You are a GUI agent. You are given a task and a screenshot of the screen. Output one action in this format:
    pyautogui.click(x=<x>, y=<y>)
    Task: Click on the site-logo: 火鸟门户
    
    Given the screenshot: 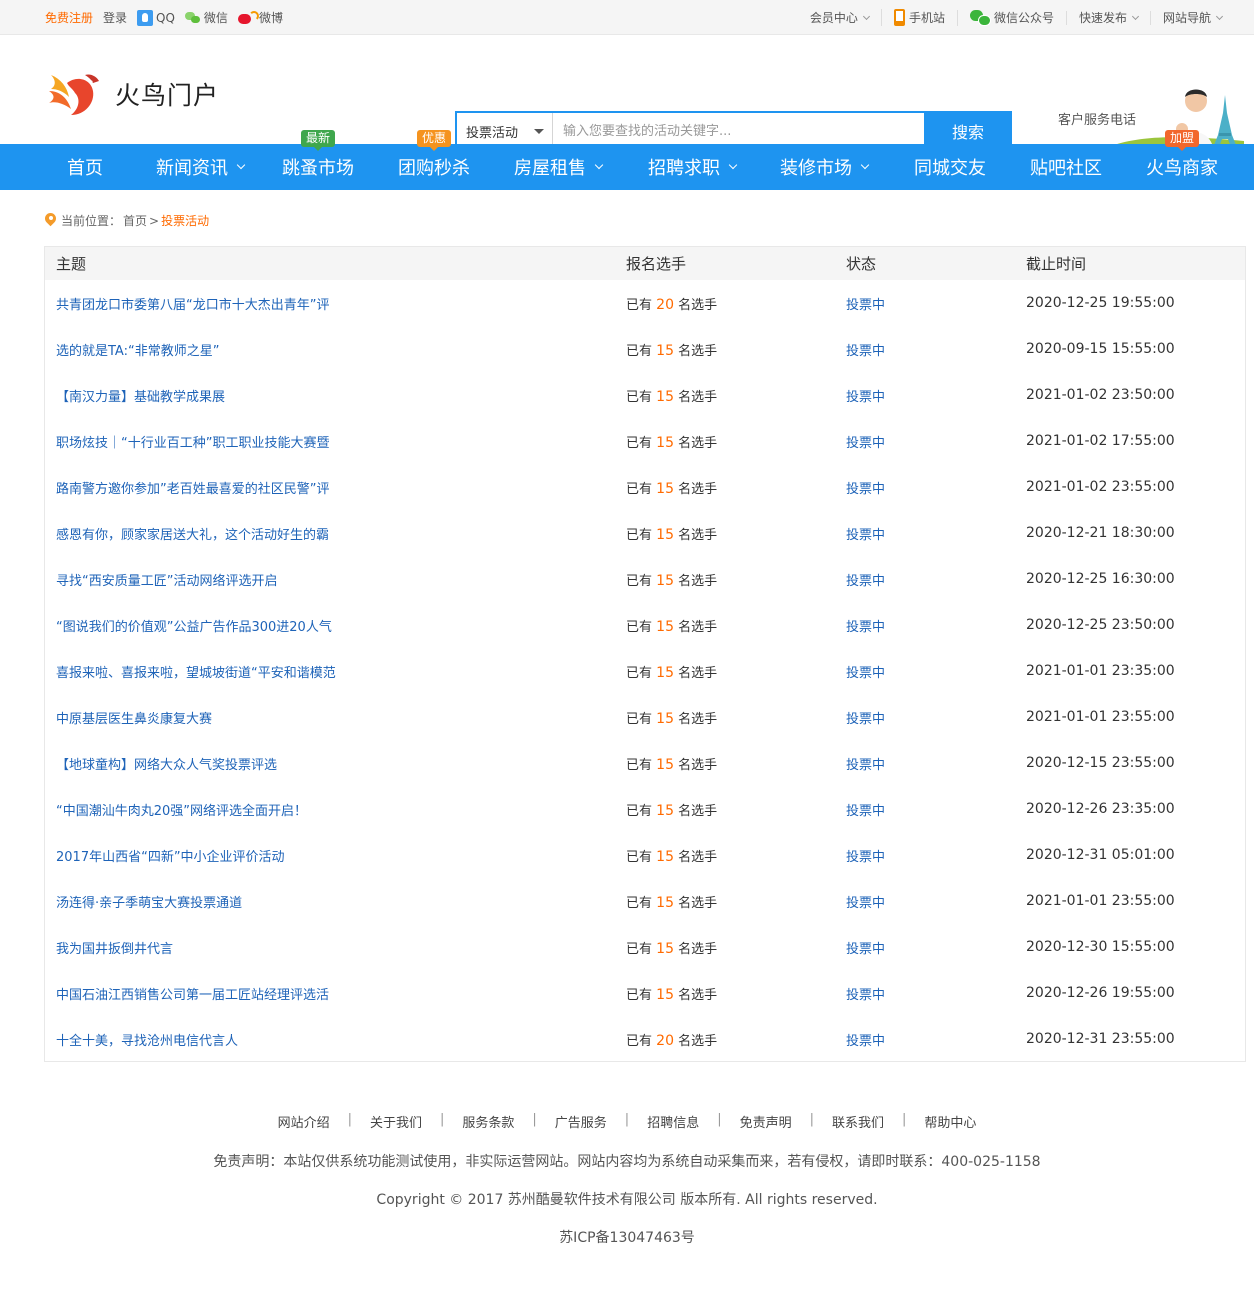 What is the action you would take?
    pyautogui.click(x=133, y=94)
    